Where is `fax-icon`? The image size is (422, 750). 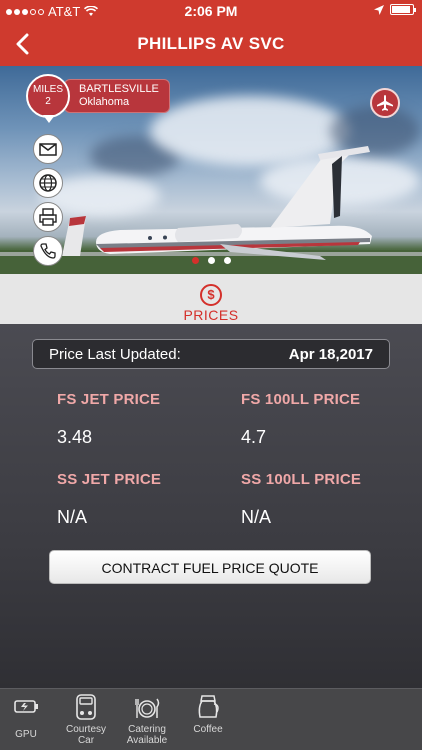
fax-icon is located at coordinates (48, 217).